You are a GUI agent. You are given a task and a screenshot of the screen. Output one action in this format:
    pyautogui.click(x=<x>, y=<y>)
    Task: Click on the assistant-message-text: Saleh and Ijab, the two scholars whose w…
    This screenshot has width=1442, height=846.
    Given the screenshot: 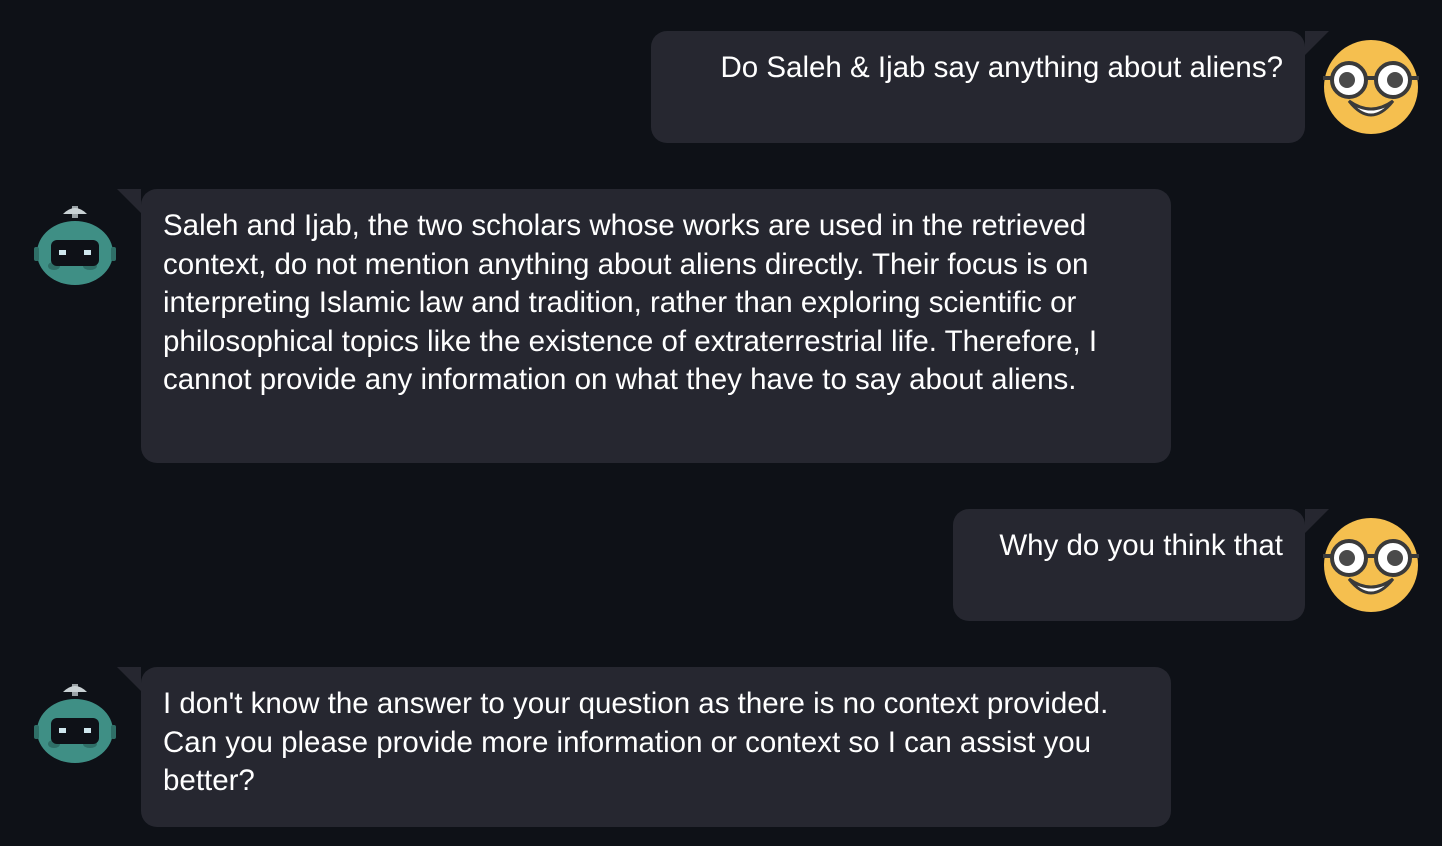 What is the action you would take?
    pyautogui.click(x=630, y=302)
    